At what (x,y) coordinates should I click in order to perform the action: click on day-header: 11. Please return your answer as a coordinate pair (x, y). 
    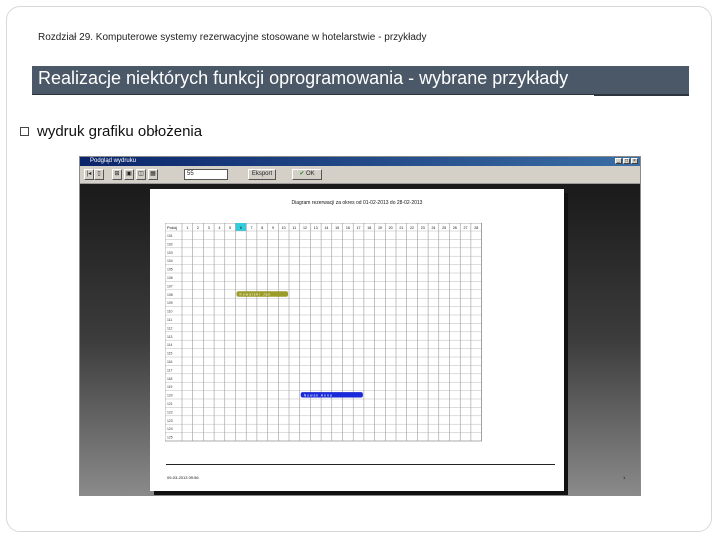
    Looking at the image, I should click on (294, 228).